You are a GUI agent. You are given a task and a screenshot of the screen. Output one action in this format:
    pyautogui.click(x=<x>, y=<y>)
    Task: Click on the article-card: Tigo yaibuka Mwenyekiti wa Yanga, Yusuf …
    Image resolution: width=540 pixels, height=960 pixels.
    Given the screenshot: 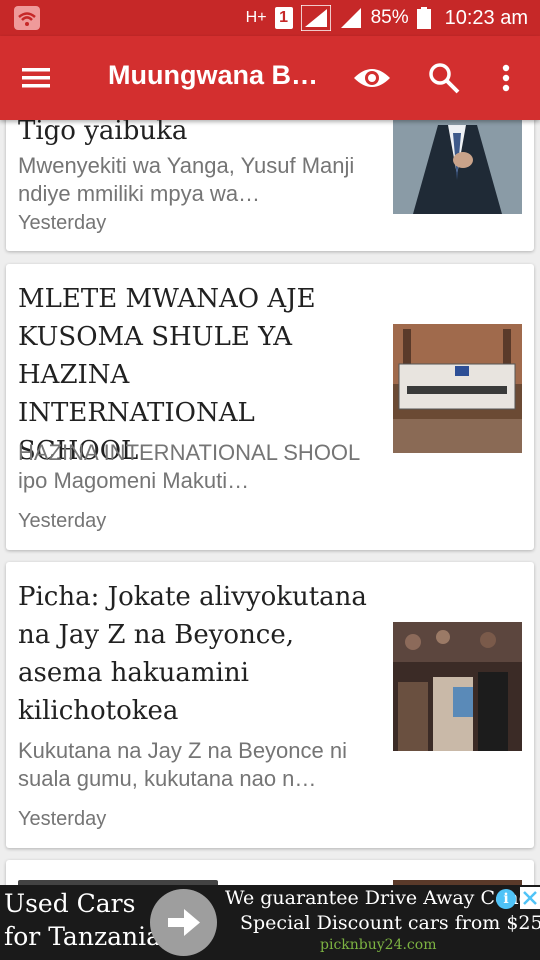 What is the action you would take?
    pyautogui.click(x=270, y=185)
    